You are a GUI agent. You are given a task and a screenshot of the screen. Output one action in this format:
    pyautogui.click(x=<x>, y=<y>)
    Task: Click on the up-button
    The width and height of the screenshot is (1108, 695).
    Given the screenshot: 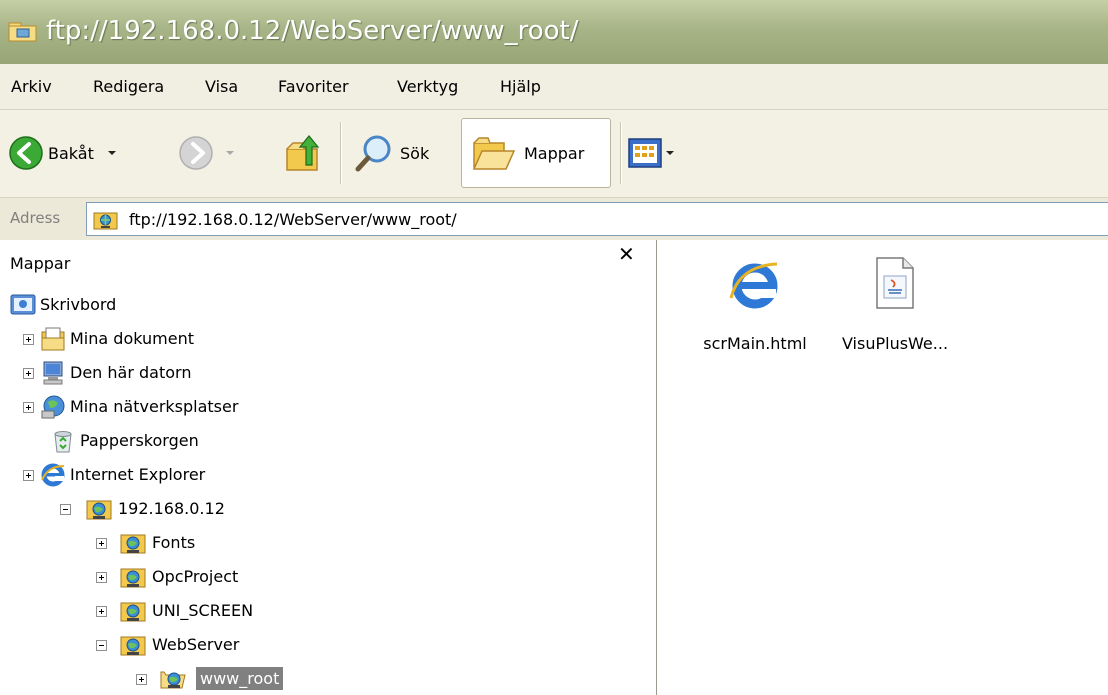 What is the action you would take?
    pyautogui.click(x=306, y=153)
    